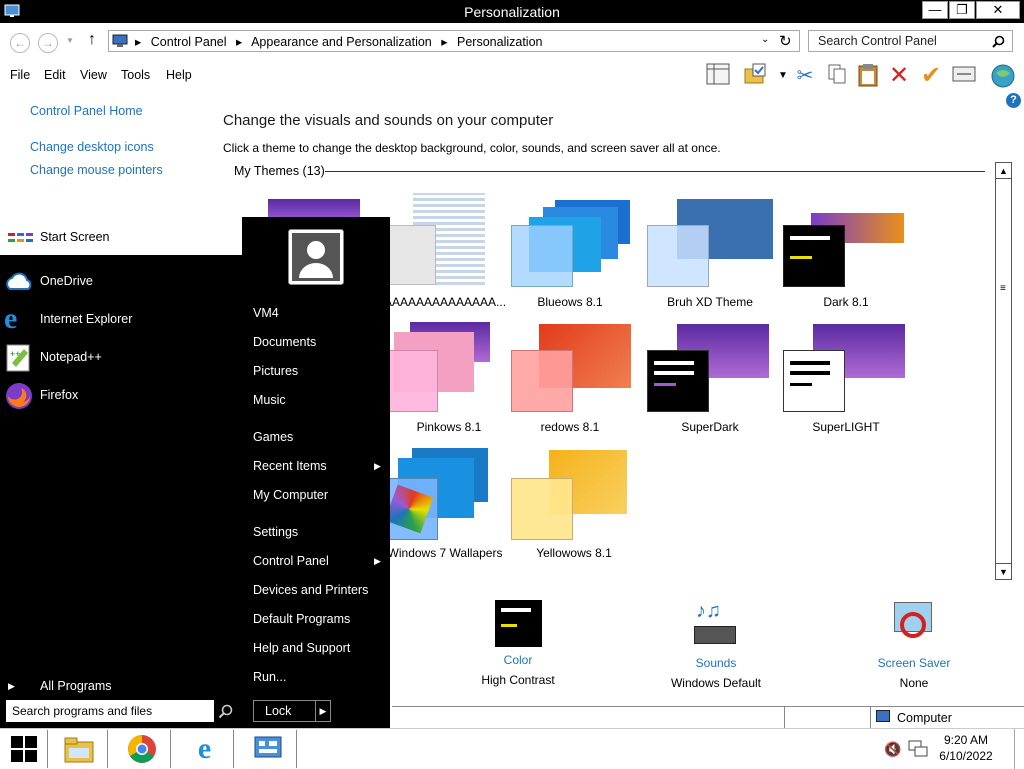 This screenshot has height=769, width=1024. Describe the element at coordinates (914, 645) in the screenshot. I see `screen-saver-setting: Screen Saver None` at that location.